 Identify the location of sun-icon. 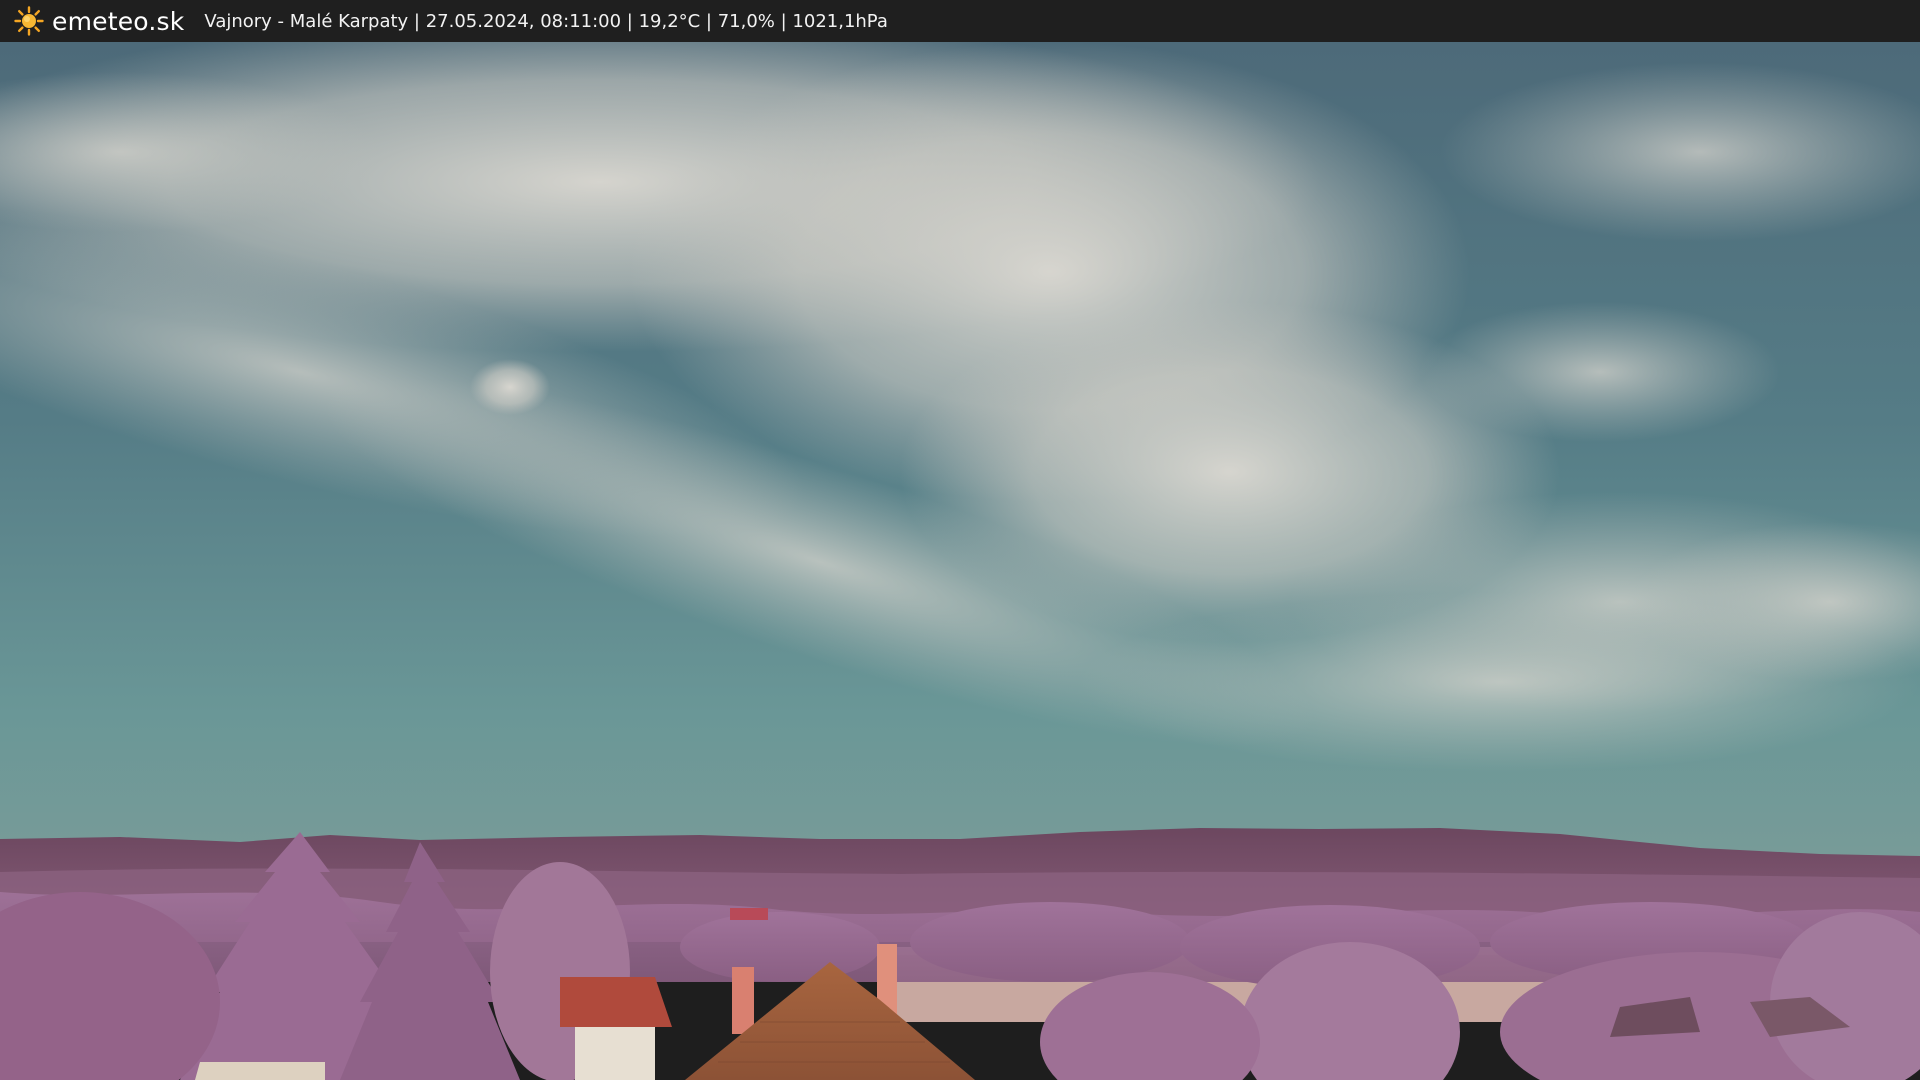
(29, 21).